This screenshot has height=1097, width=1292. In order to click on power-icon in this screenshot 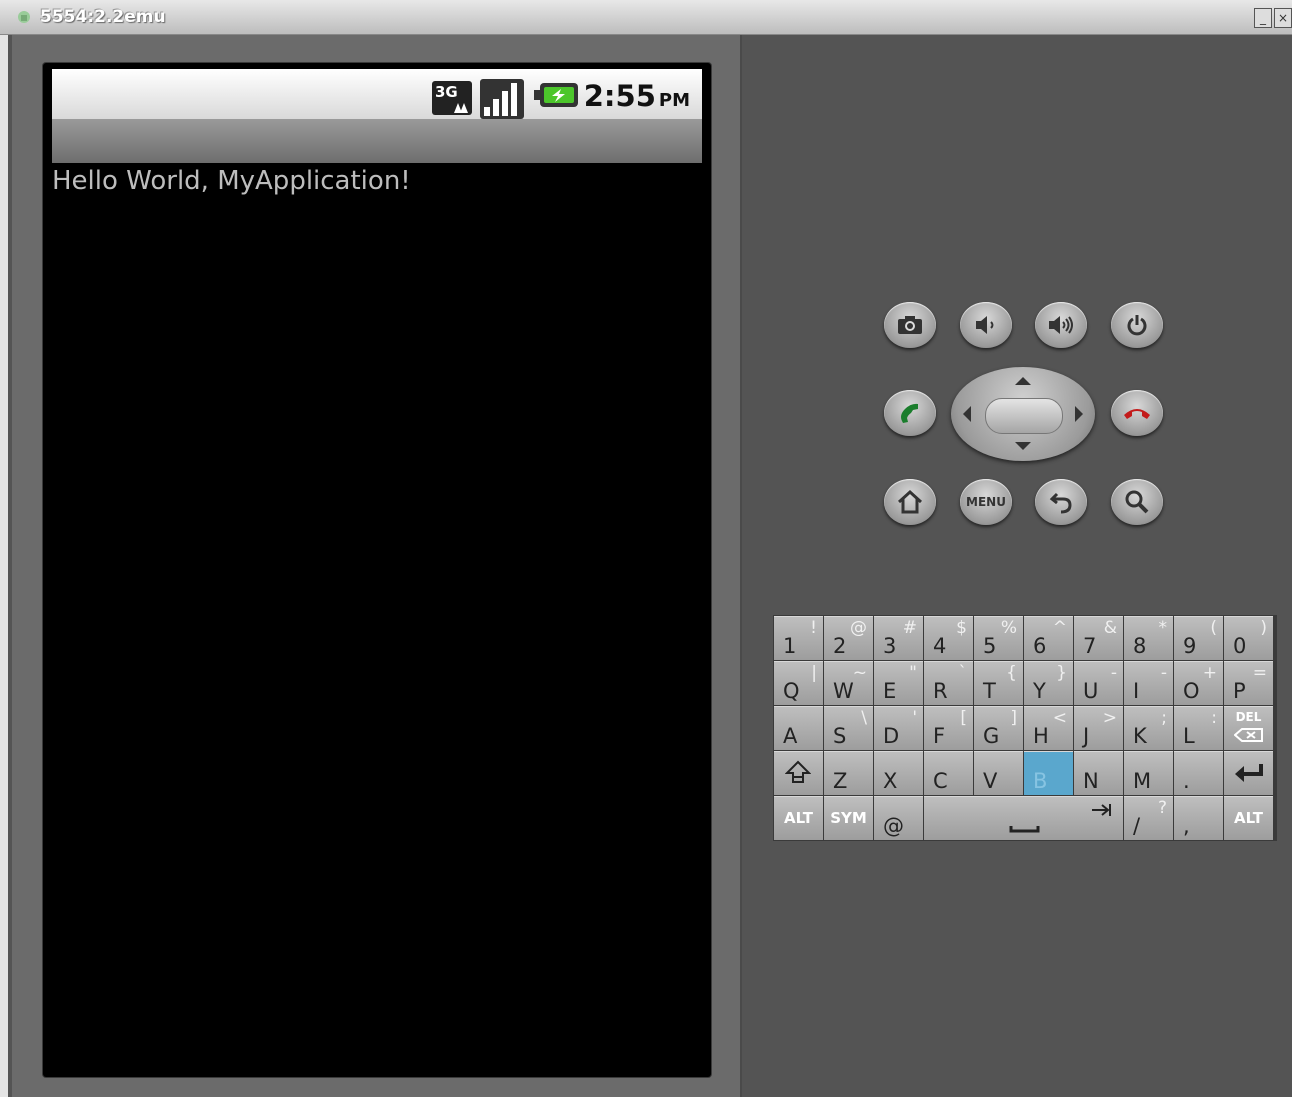, I will do `click(1137, 325)`.